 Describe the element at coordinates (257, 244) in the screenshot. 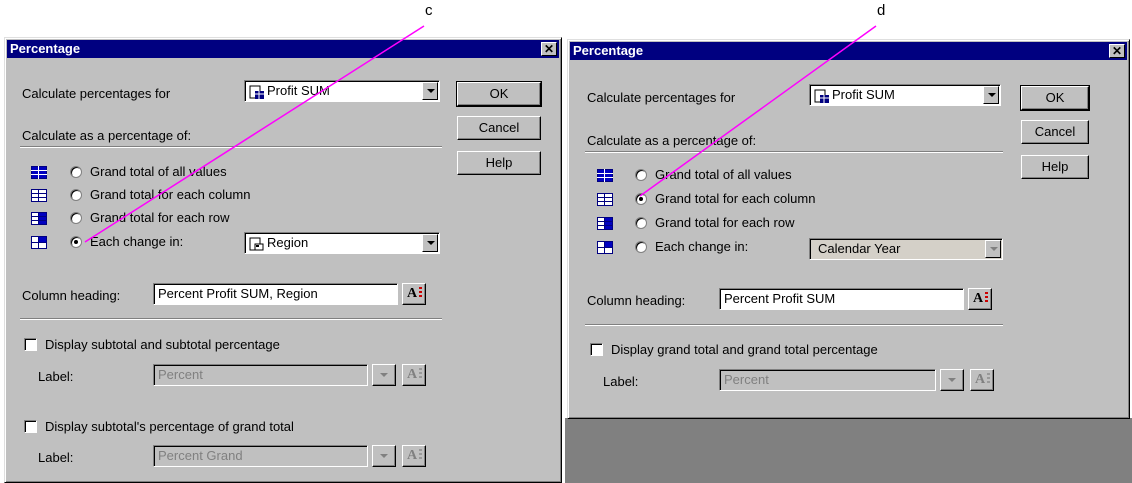

I see `dimension-icon` at that location.